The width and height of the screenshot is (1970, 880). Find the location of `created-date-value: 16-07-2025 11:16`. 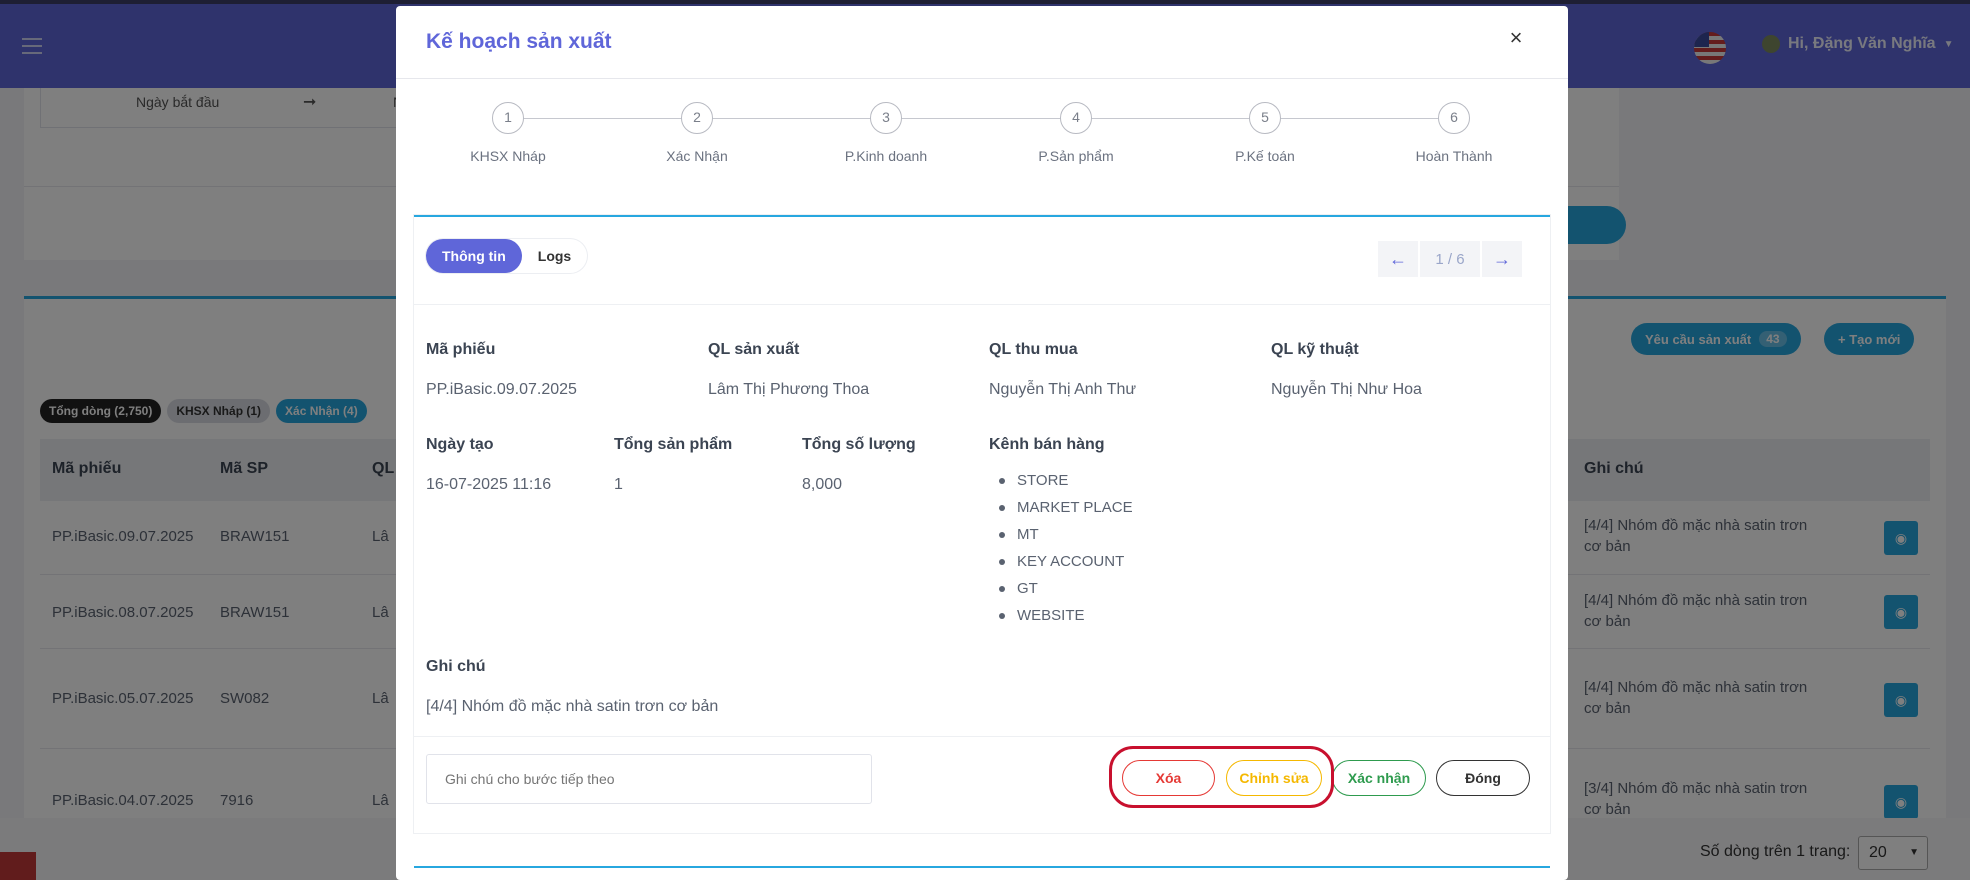

created-date-value: 16-07-2025 11:16 is located at coordinates (489, 484).